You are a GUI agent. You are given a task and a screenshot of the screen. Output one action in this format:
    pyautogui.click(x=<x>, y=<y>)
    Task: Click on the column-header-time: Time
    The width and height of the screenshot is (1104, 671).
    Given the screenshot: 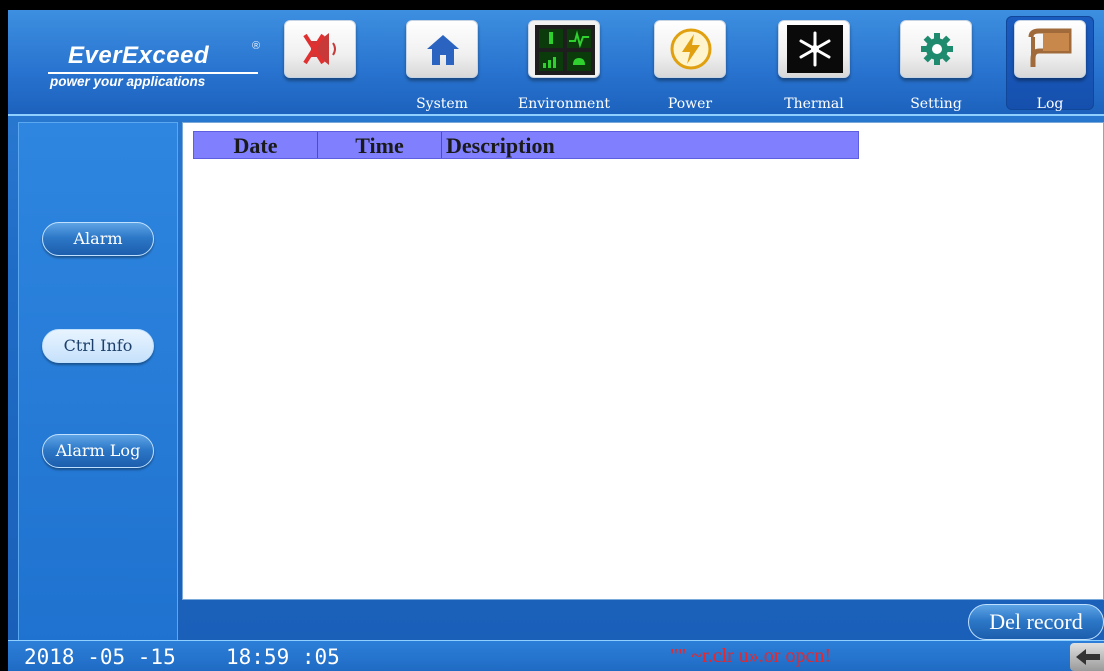 What is the action you would take?
    pyautogui.click(x=380, y=145)
    